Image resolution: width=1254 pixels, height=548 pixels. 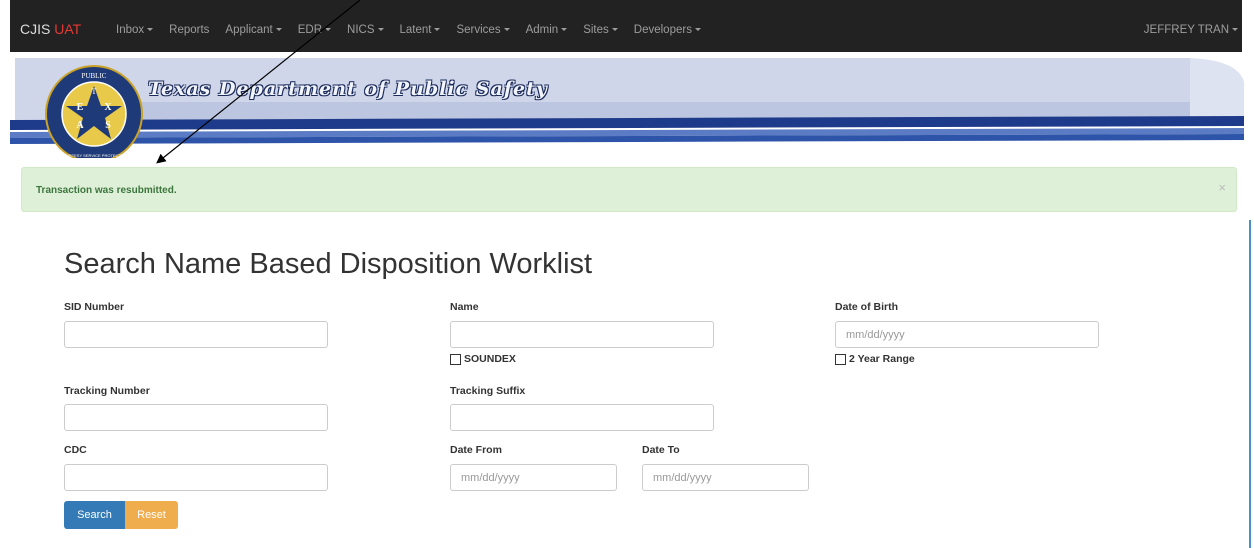 I want to click on nav-item-label: NICS, so click(x=361, y=30).